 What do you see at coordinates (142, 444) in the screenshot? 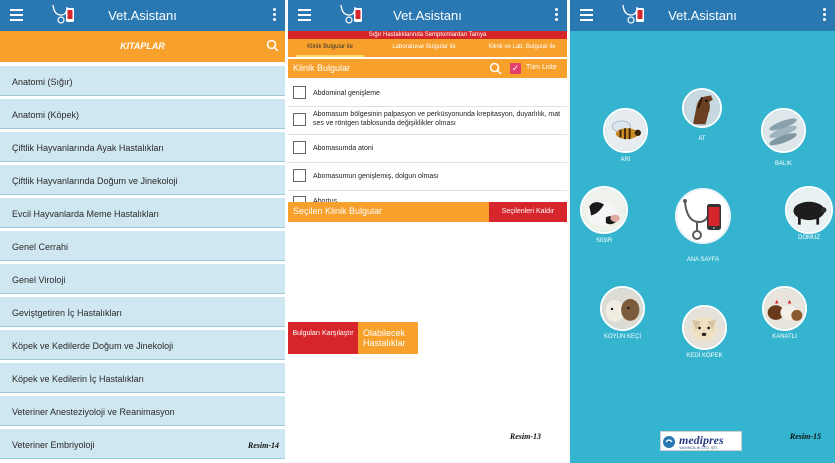
I see `book-item: Veteriner Embriyoloji` at bounding box center [142, 444].